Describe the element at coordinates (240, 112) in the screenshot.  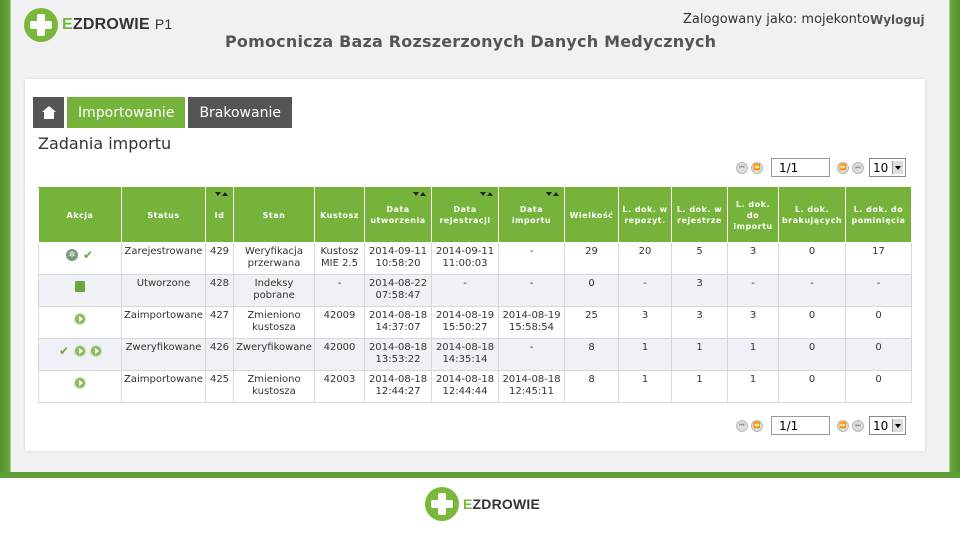
I see `tab-brakowanie: Brakowanie` at that location.